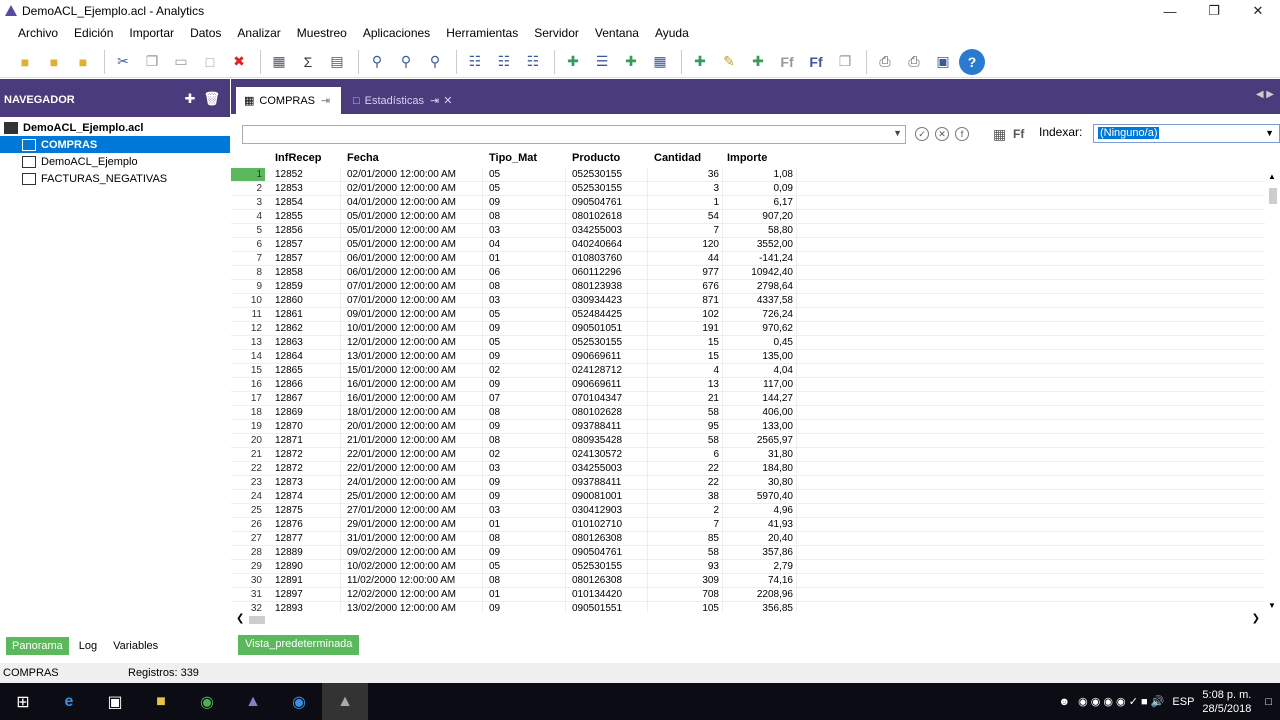 The image size is (1280, 720). Describe the element at coordinates (1183, 702) in the screenshot. I see `language-indicator: ESP` at that location.